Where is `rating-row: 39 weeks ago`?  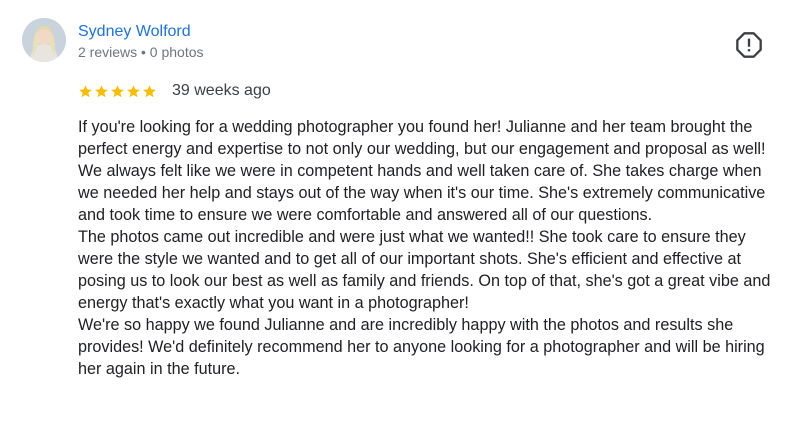
rating-row: 39 weeks ago is located at coordinates (174, 91).